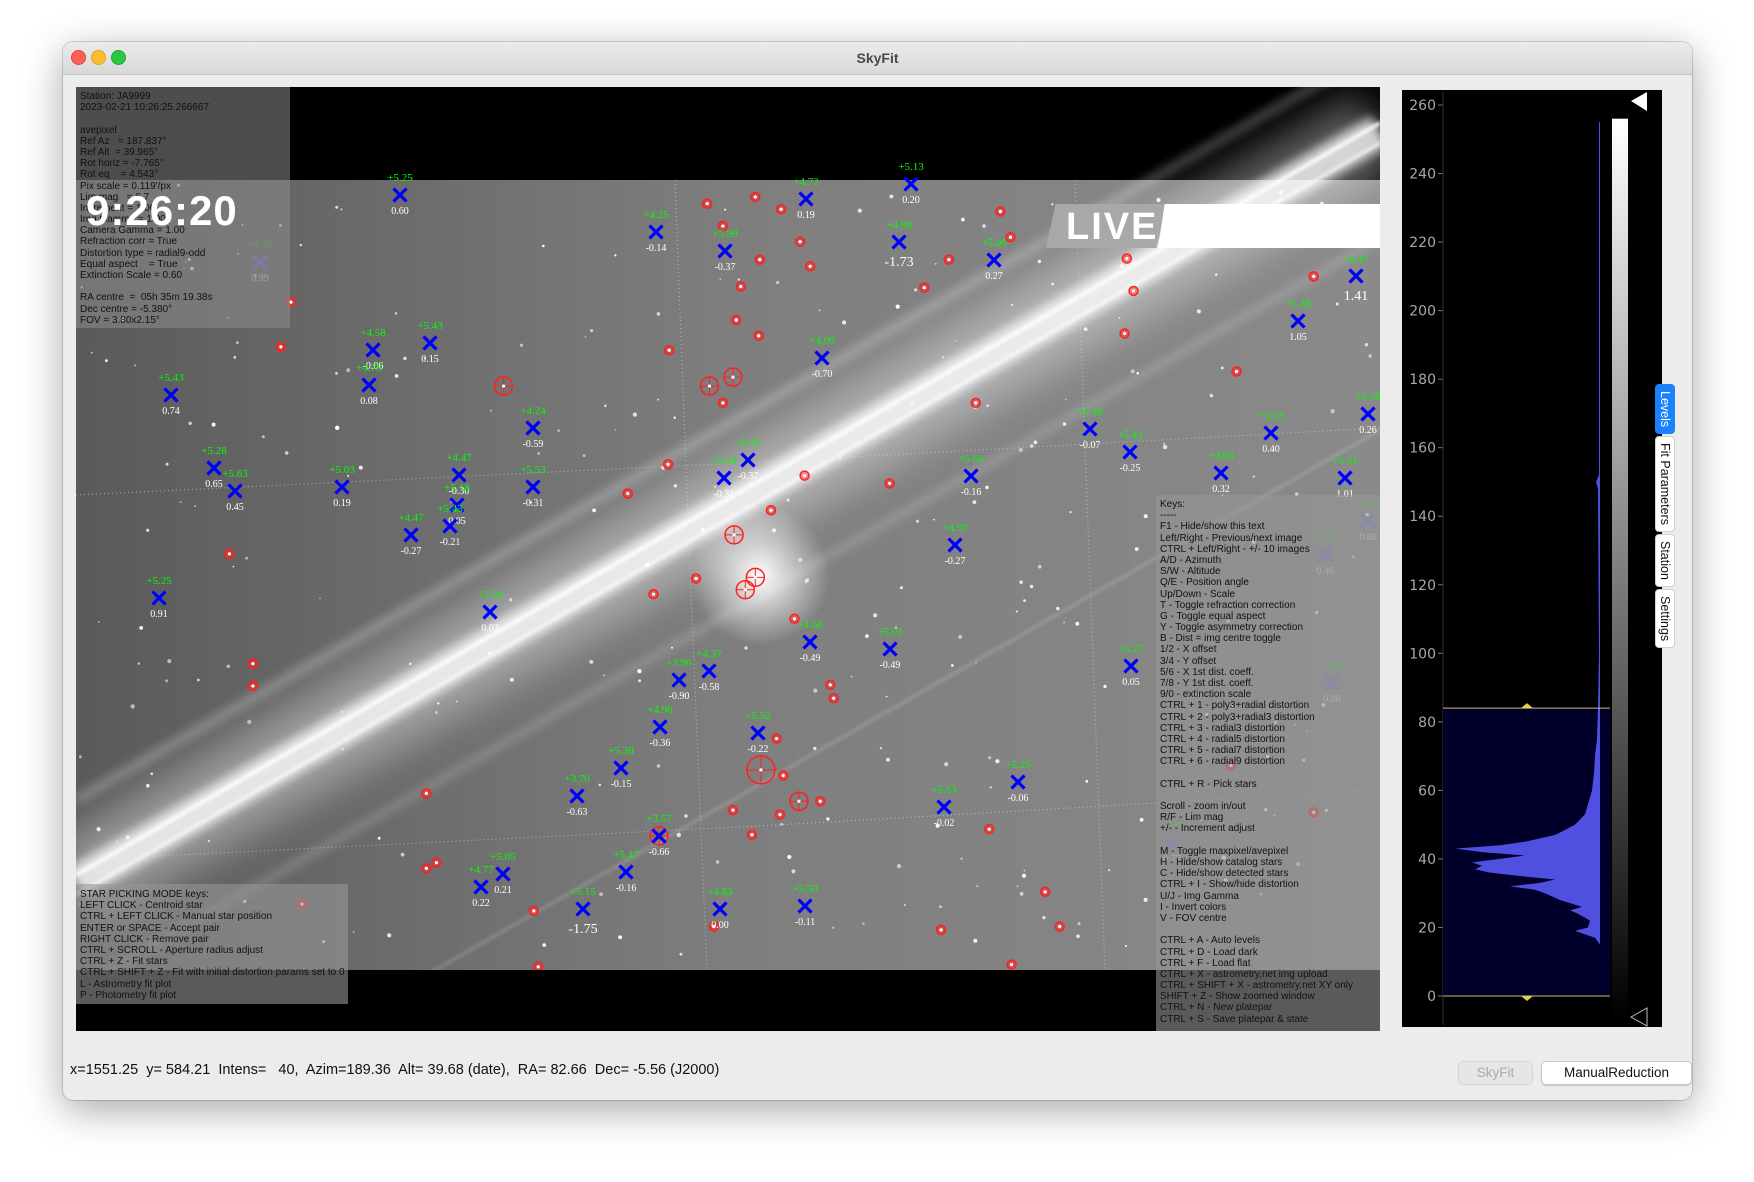 Image resolution: width=1754 pixels, height=1182 pixels. Describe the element at coordinates (1620, 569) in the screenshot. I see `gradient-bar` at that location.